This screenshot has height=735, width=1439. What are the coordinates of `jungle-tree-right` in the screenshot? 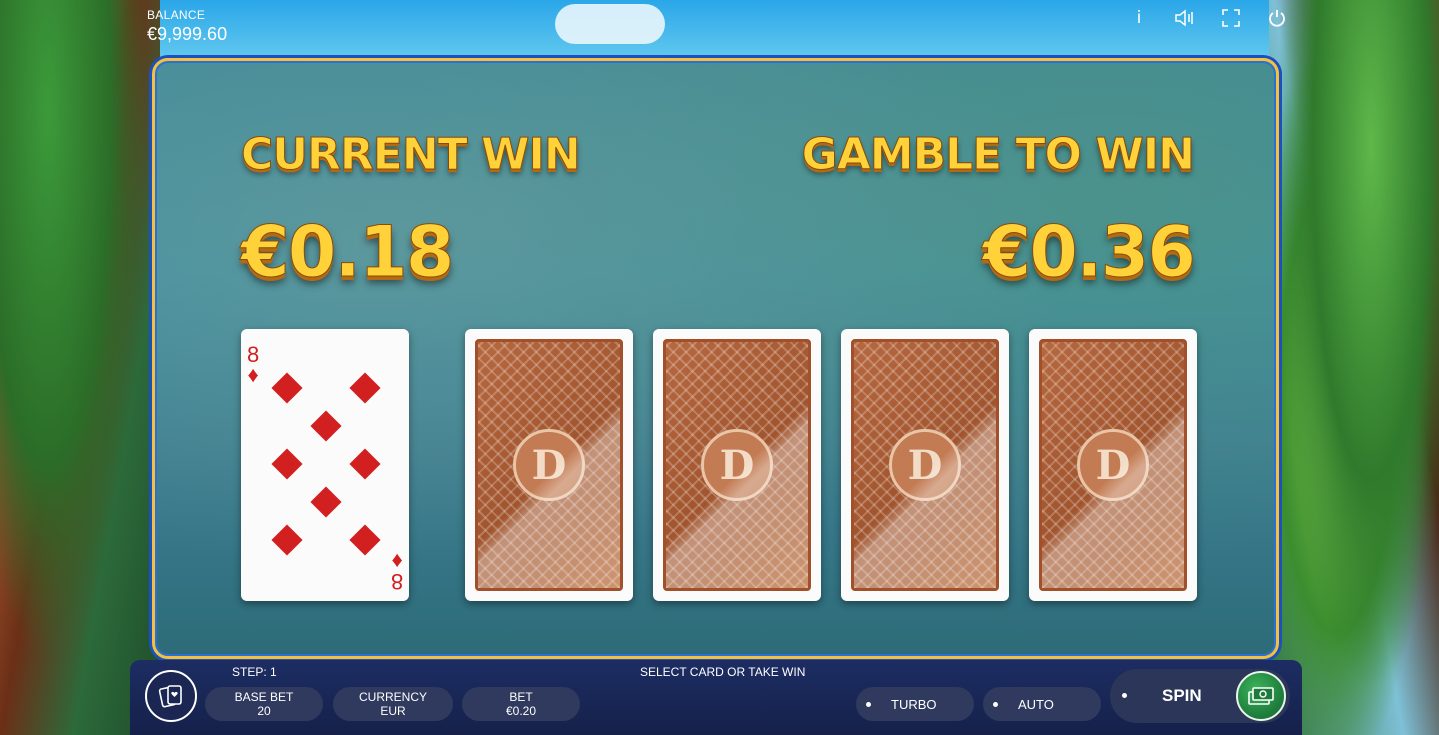 It's located at (1354, 367).